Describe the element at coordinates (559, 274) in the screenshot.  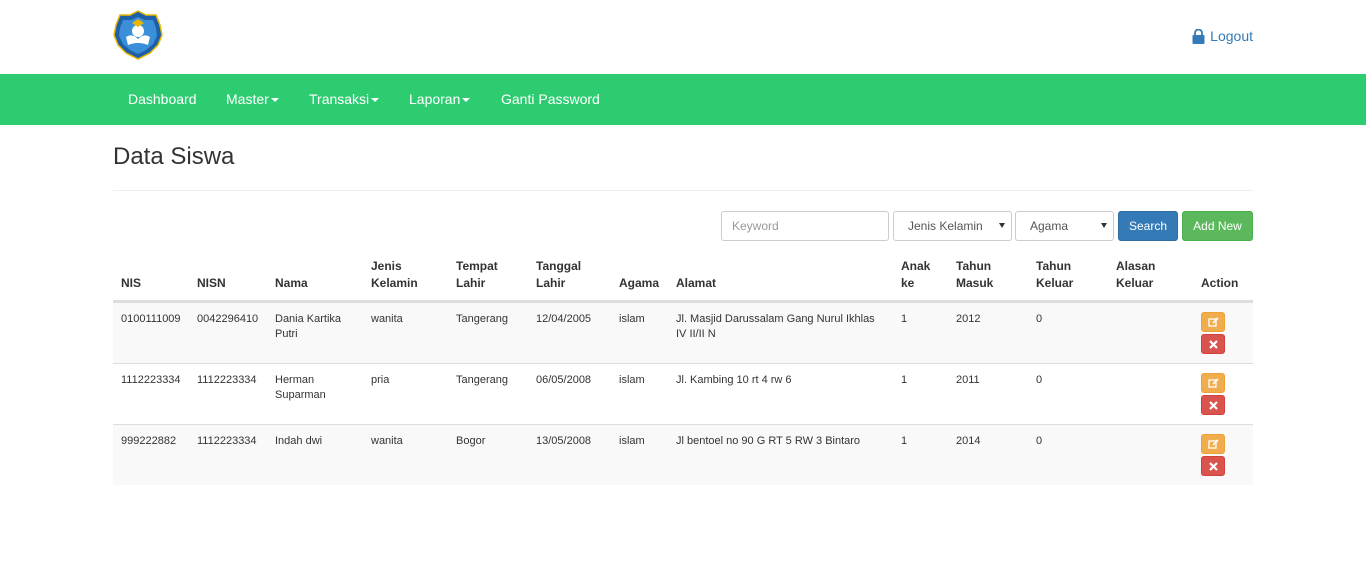
I see `header-tanggal-lahir: Tanggal Lahir` at that location.